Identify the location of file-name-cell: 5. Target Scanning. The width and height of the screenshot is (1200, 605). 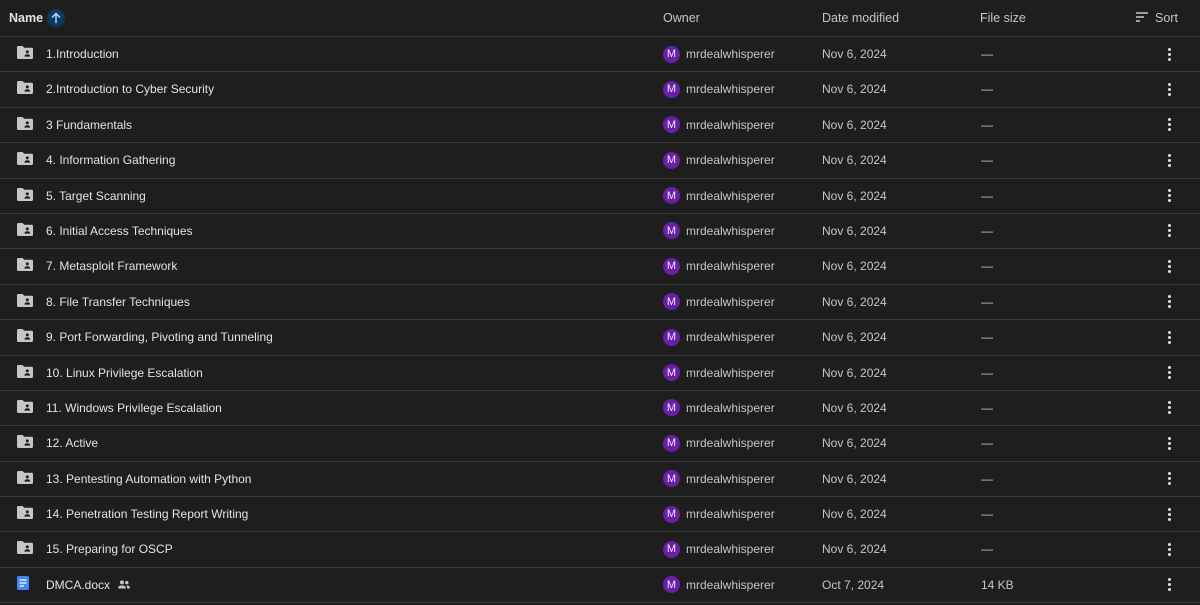
(96, 196).